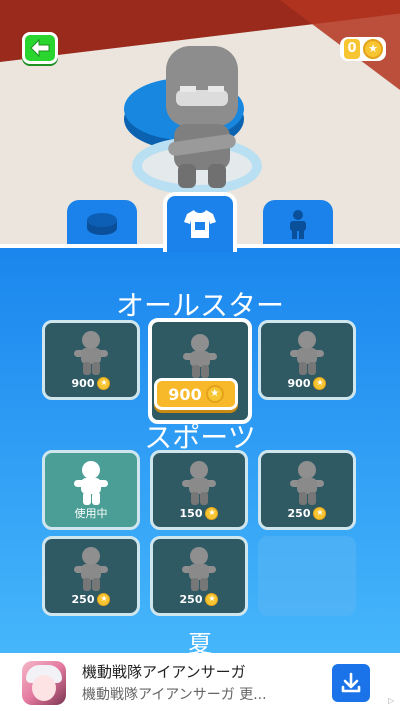  I want to click on platform-disc-icon, so click(102, 224).